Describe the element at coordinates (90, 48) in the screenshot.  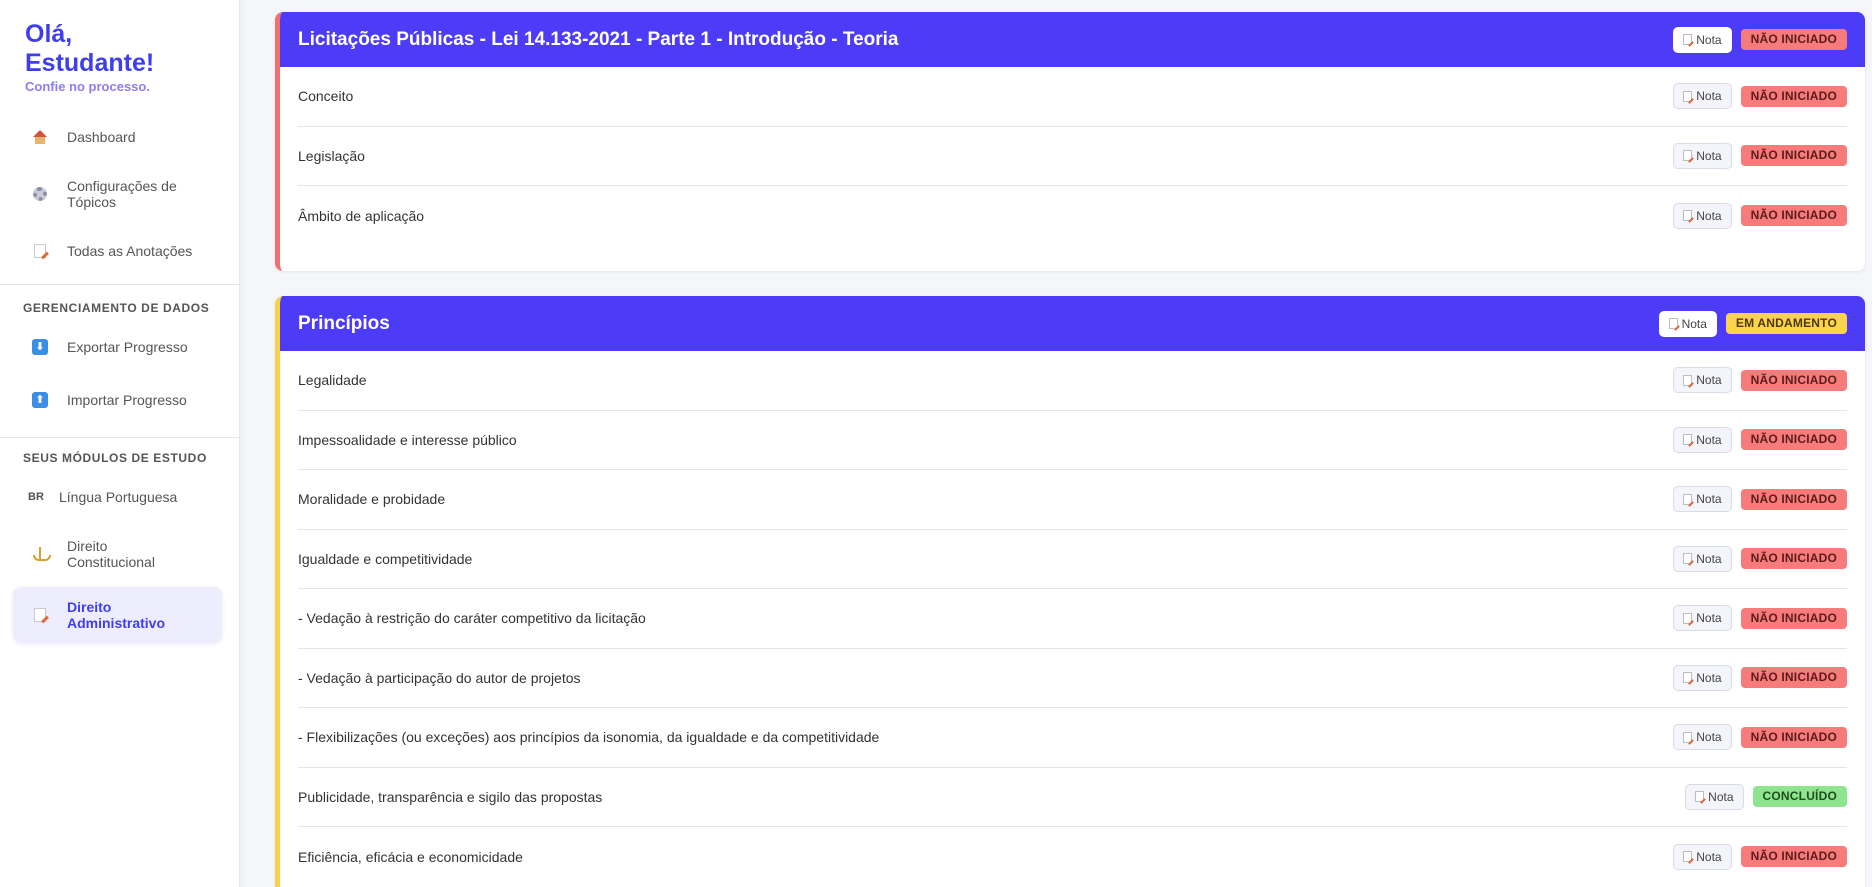
I see `greeting-title: Olá, Estudante!` at that location.